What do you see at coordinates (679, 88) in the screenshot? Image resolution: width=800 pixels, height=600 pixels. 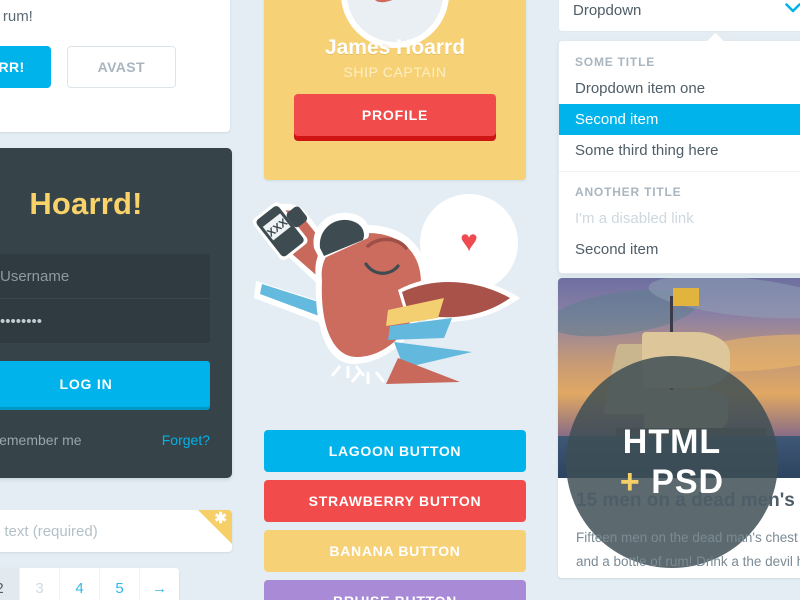 I see `dropdown-item: Dropdown item one` at bounding box center [679, 88].